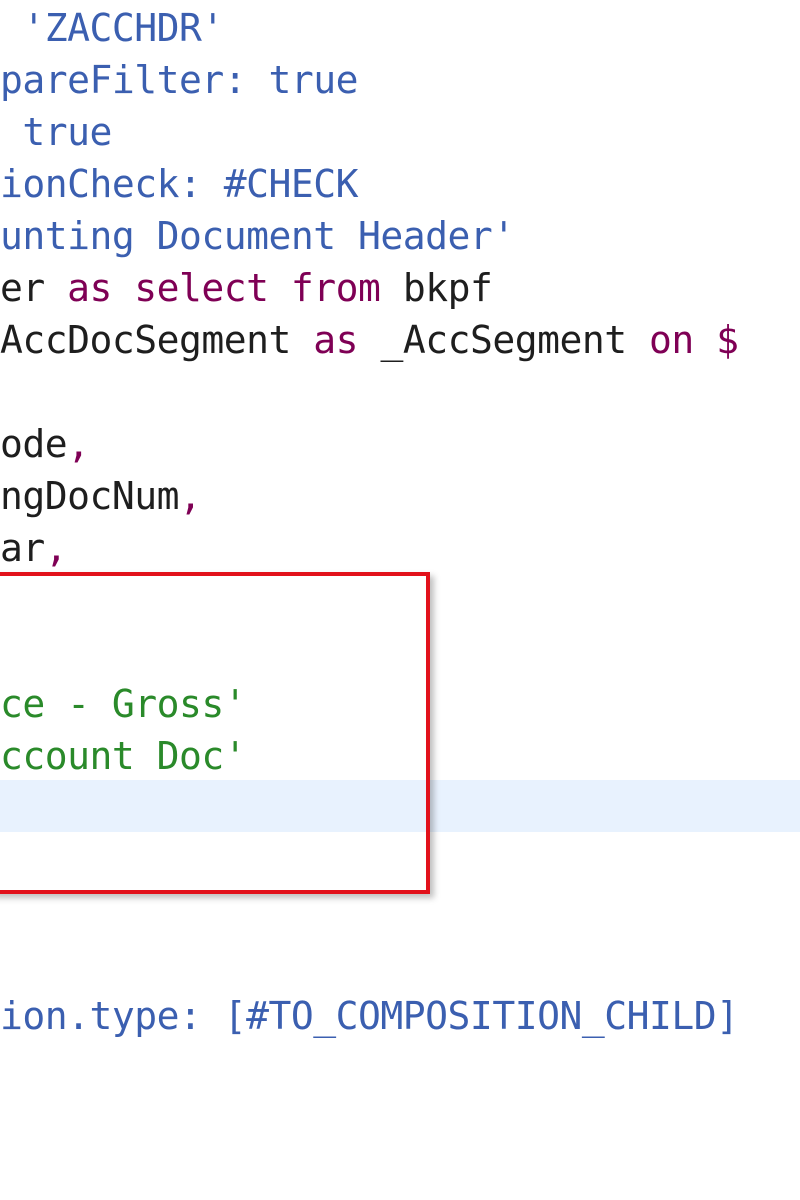 Image resolution: width=800 pixels, height=1200 pixels. What do you see at coordinates (90, 496) in the screenshot?
I see `code-token: ngDocNum` at bounding box center [90, 496].